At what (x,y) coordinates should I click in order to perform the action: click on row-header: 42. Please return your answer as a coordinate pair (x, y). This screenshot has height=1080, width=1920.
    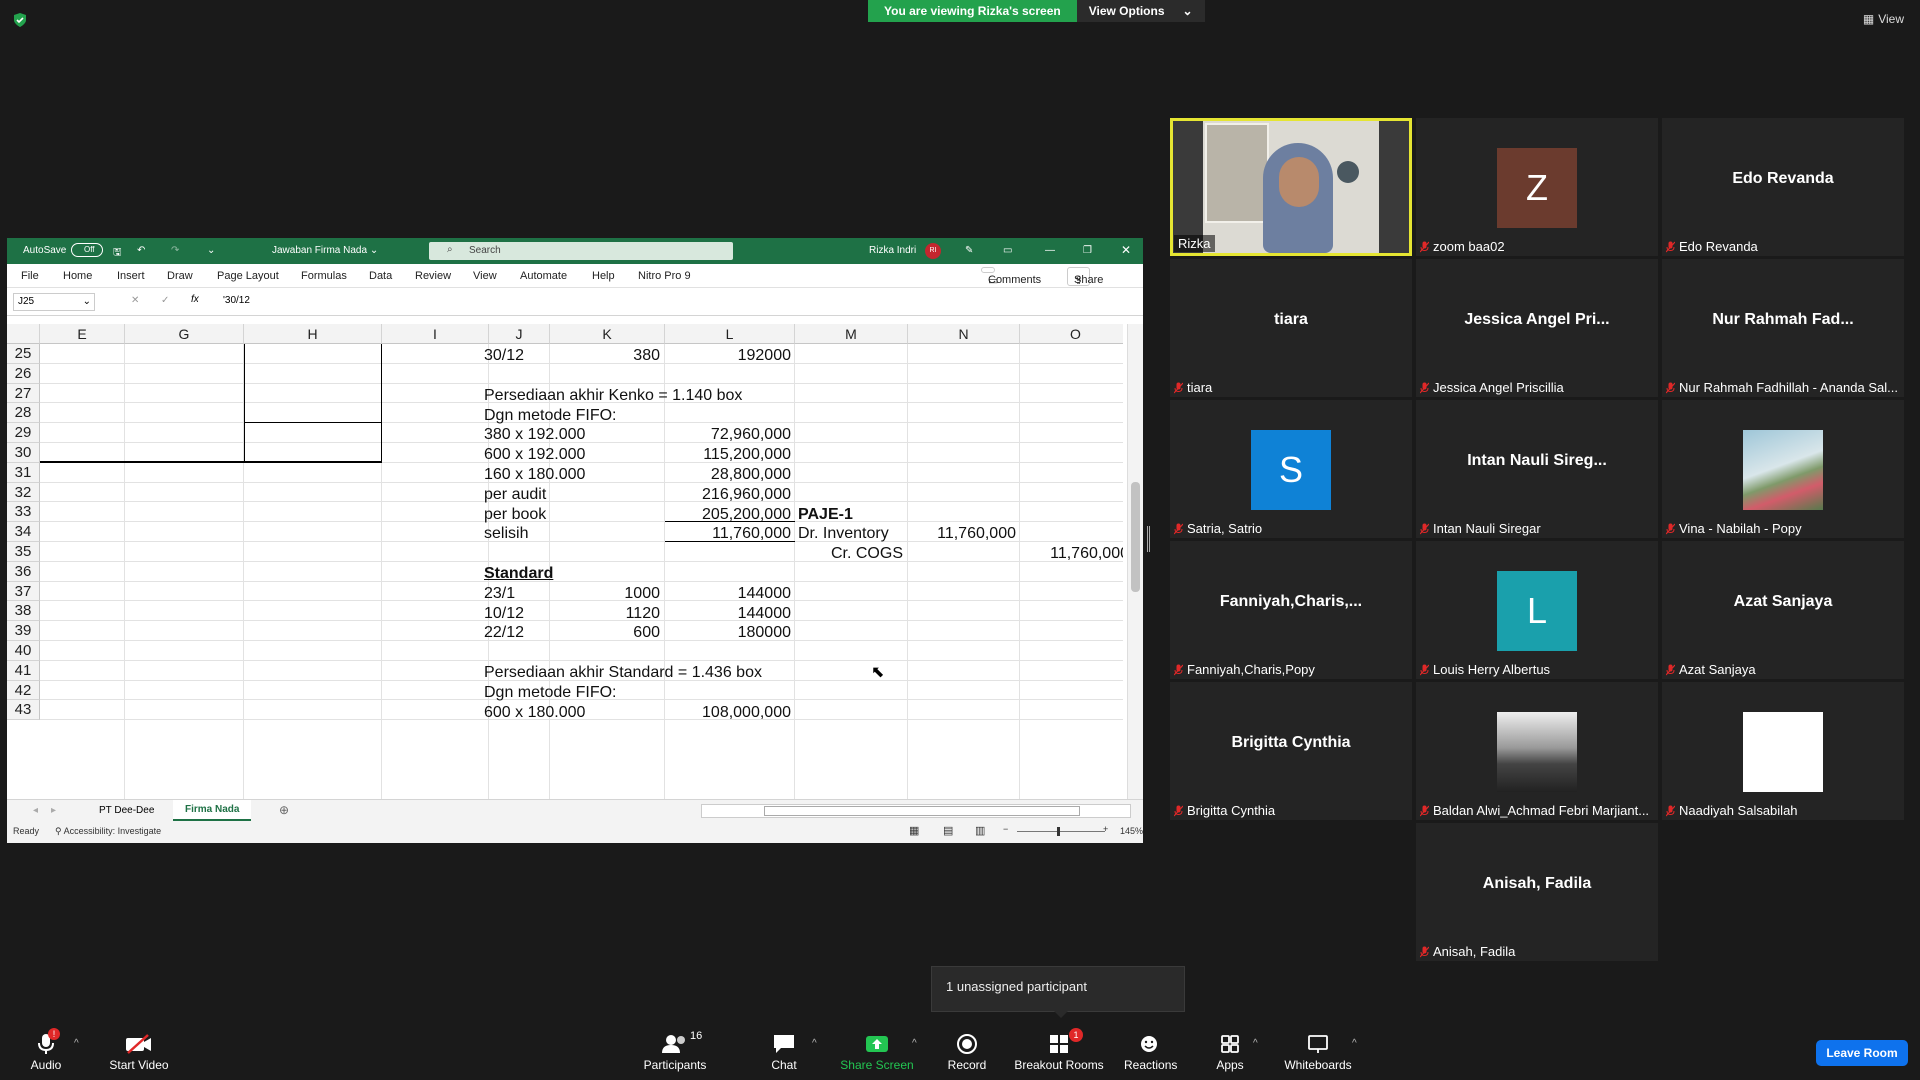
    Looking at the image, I should click on (23, 690).